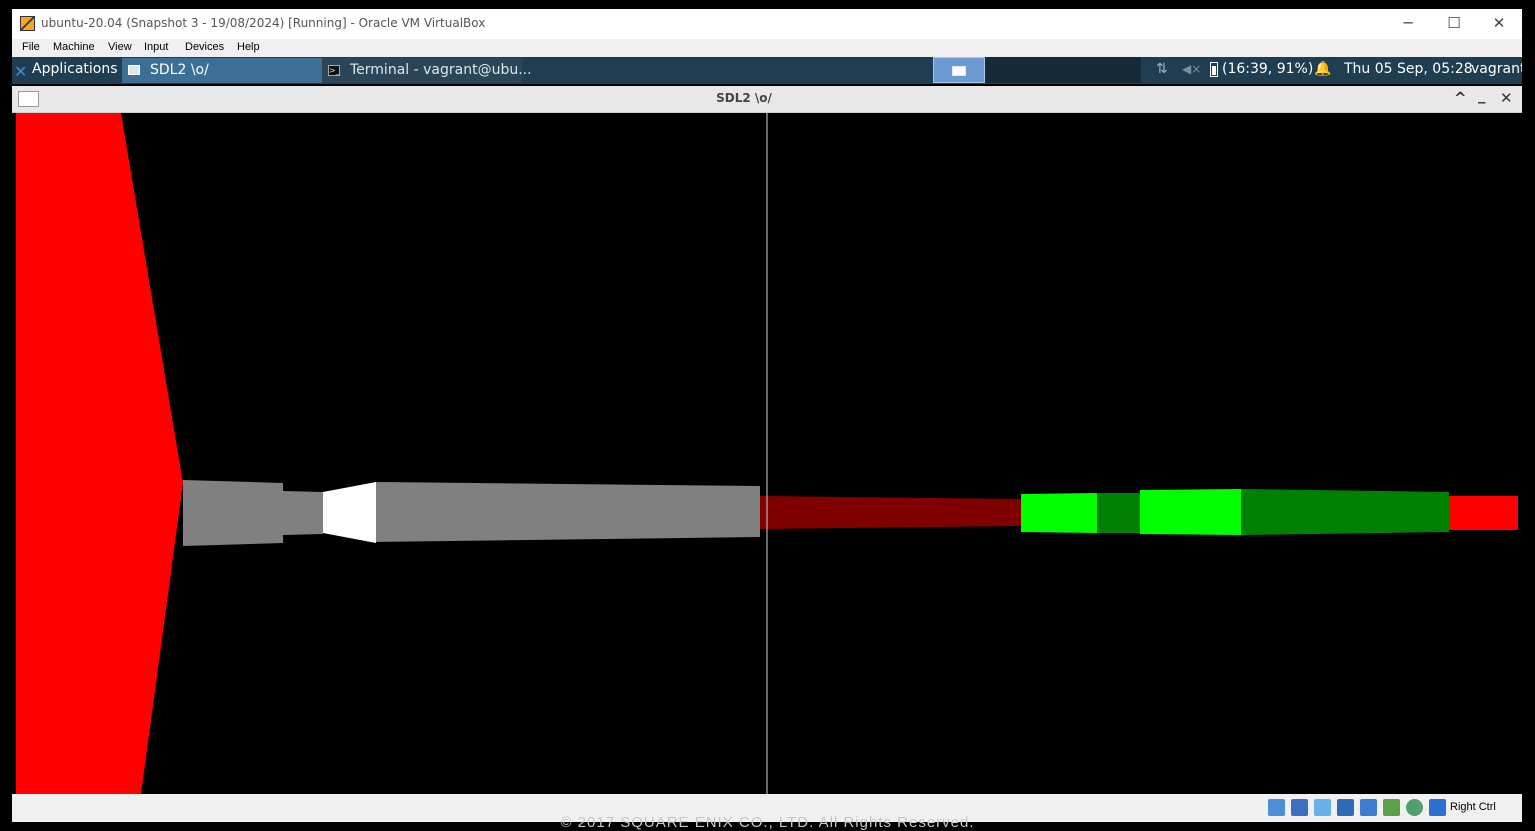 This screenshot has height=831, width=1535. What do you see at coordinates (1214, 70) in the screenshot?
I see `battery-fill` at bounding box center [1214, 70].